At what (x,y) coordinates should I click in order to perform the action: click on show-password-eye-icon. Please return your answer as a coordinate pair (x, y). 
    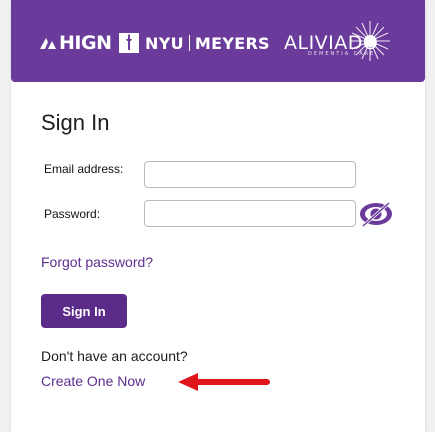
    Looking at the image, I should click on (376, 214).